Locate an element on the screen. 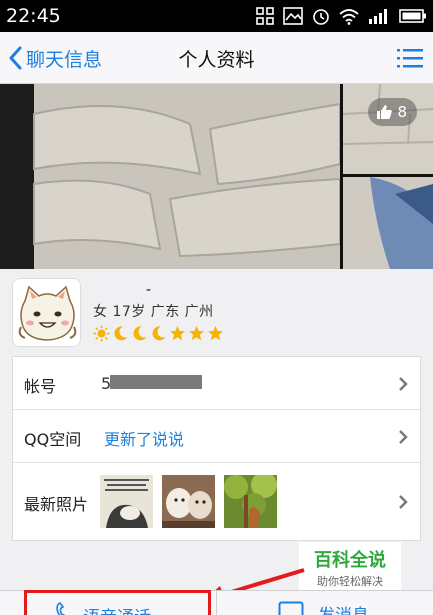 The width and height of the screenshot is (433, 615). profile-meta: 女 17岁 广东 广州 is located at coordinates (153, 312).